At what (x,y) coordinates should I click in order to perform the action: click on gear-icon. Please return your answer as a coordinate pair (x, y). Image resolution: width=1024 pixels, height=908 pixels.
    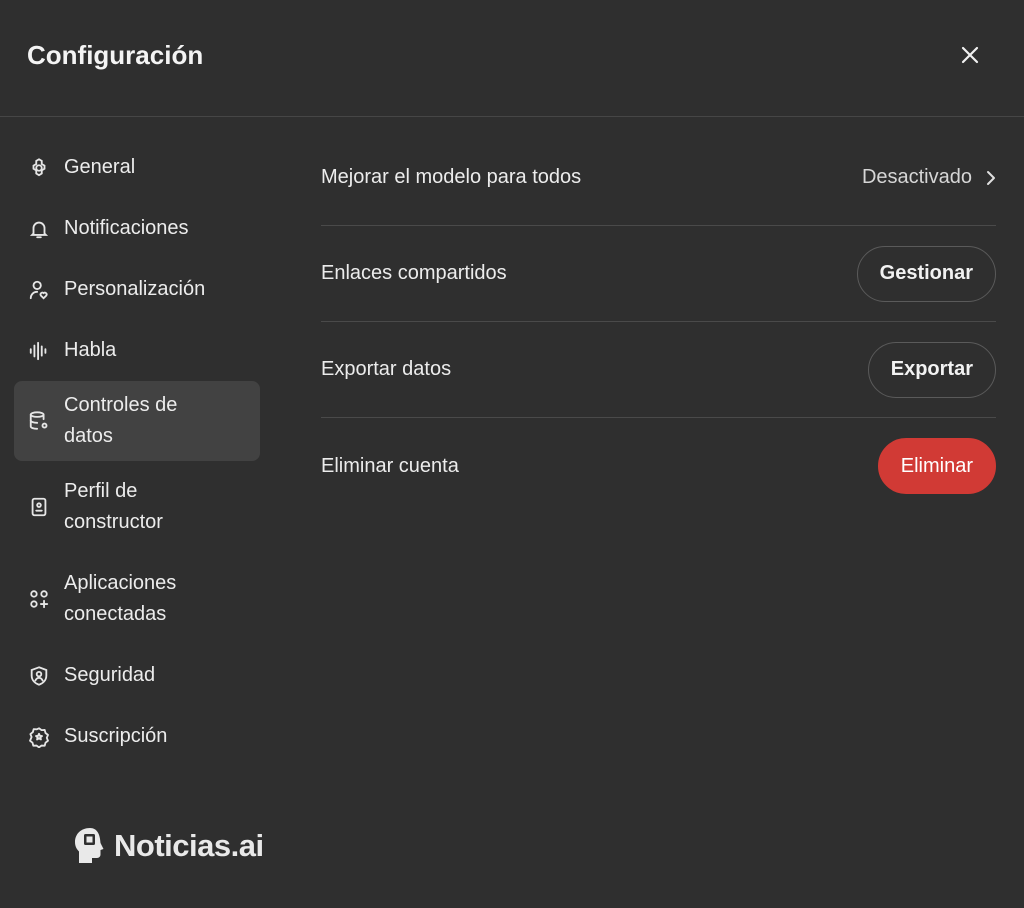
    Looking at the image, I should click on (39, 168).